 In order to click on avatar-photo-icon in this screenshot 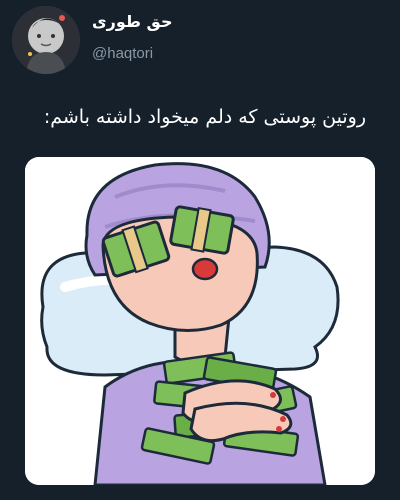, I will do `click(46, 40)`.